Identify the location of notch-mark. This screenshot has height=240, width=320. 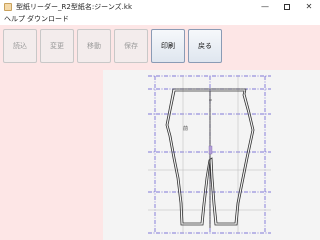
(210, 150).